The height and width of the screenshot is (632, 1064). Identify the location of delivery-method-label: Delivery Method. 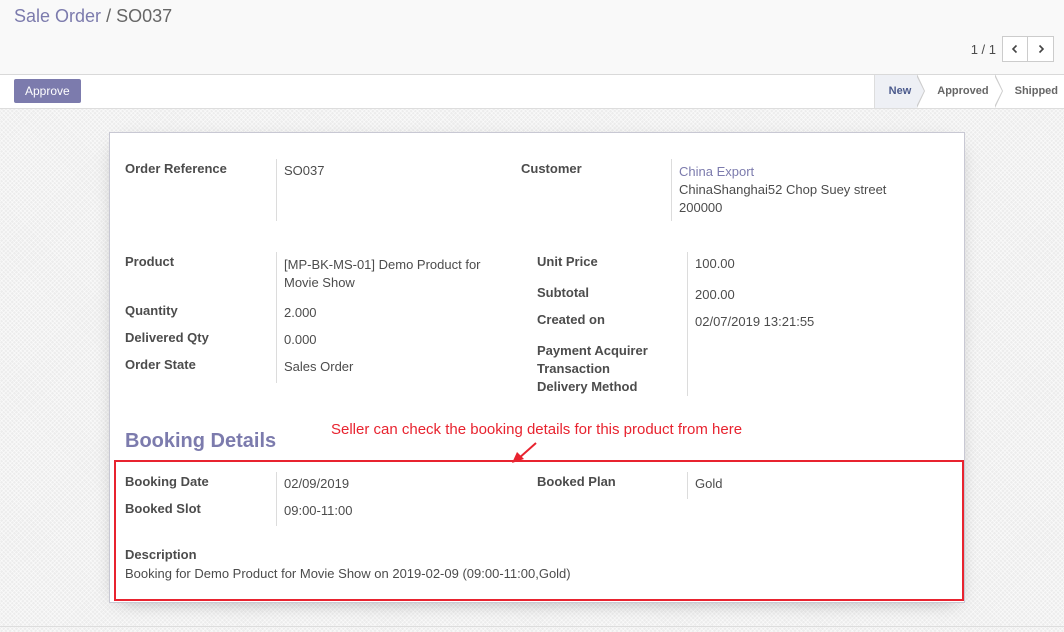
(587, 386).